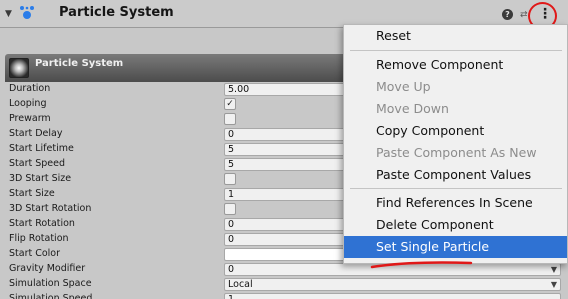 Image resolution: width=568 pixels, height=299 pixels. What do you see at coordinates (19, 68) in the screenshot?
I see `particle-thumbnail-icon` at bounding box center [19, 68].